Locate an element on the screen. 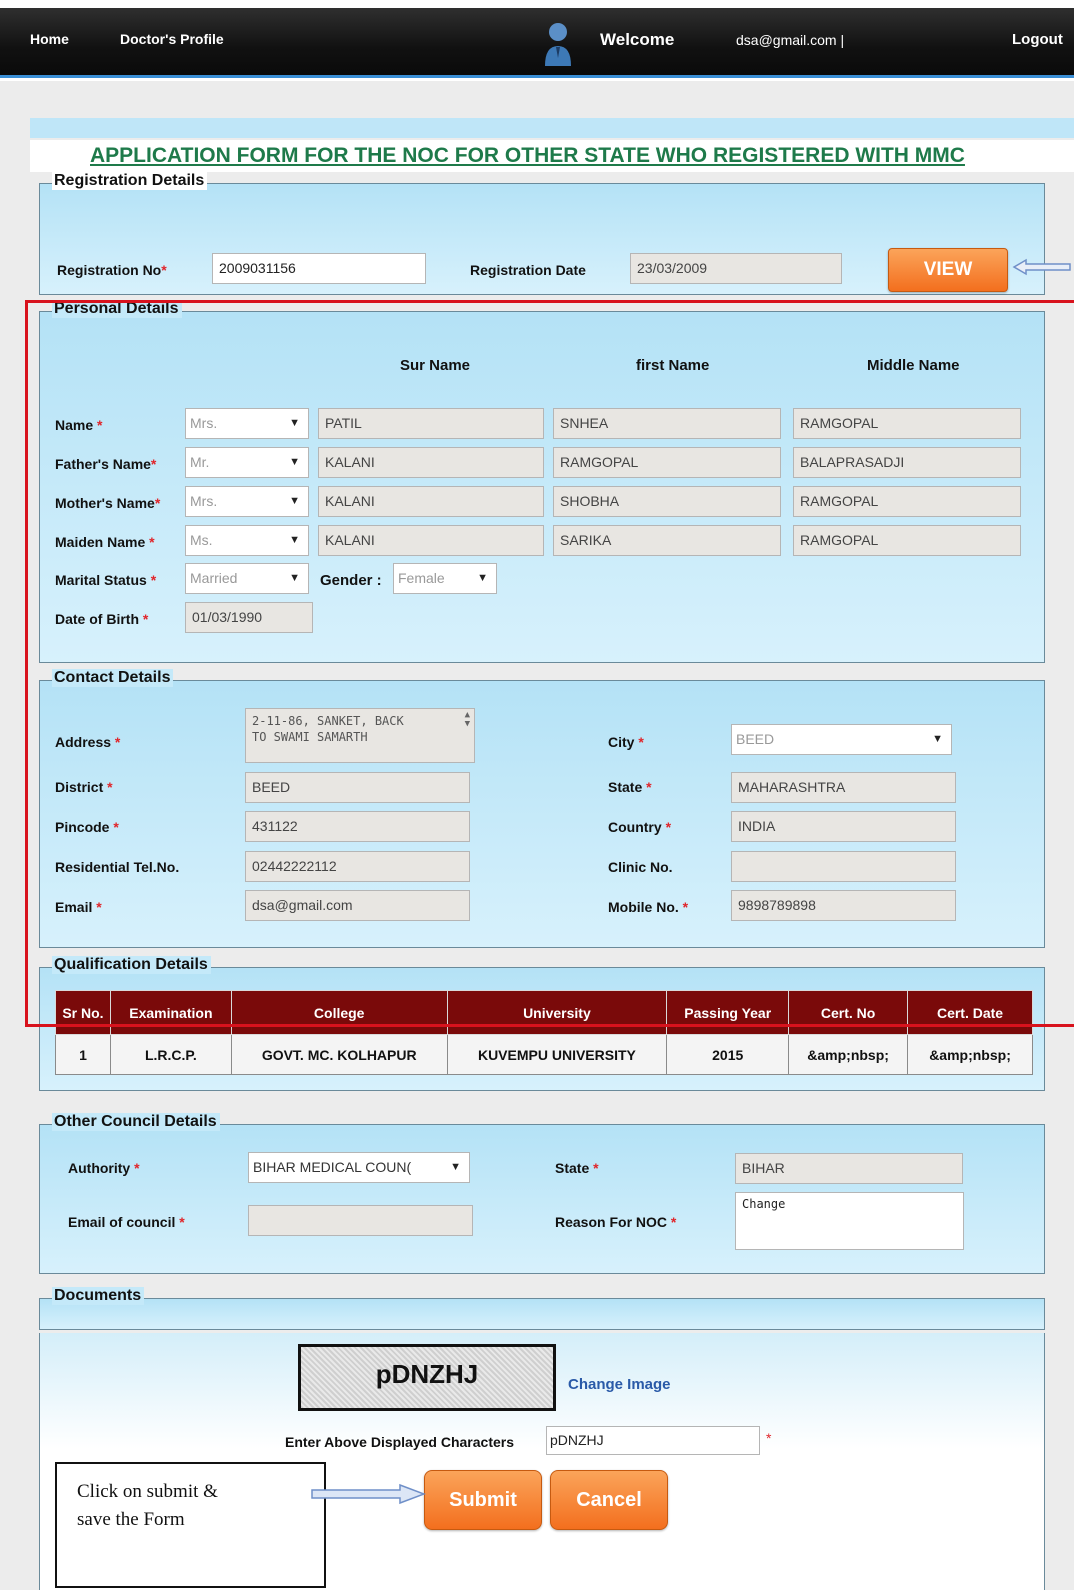  documents-panel is located at coordinates (542, 1314).